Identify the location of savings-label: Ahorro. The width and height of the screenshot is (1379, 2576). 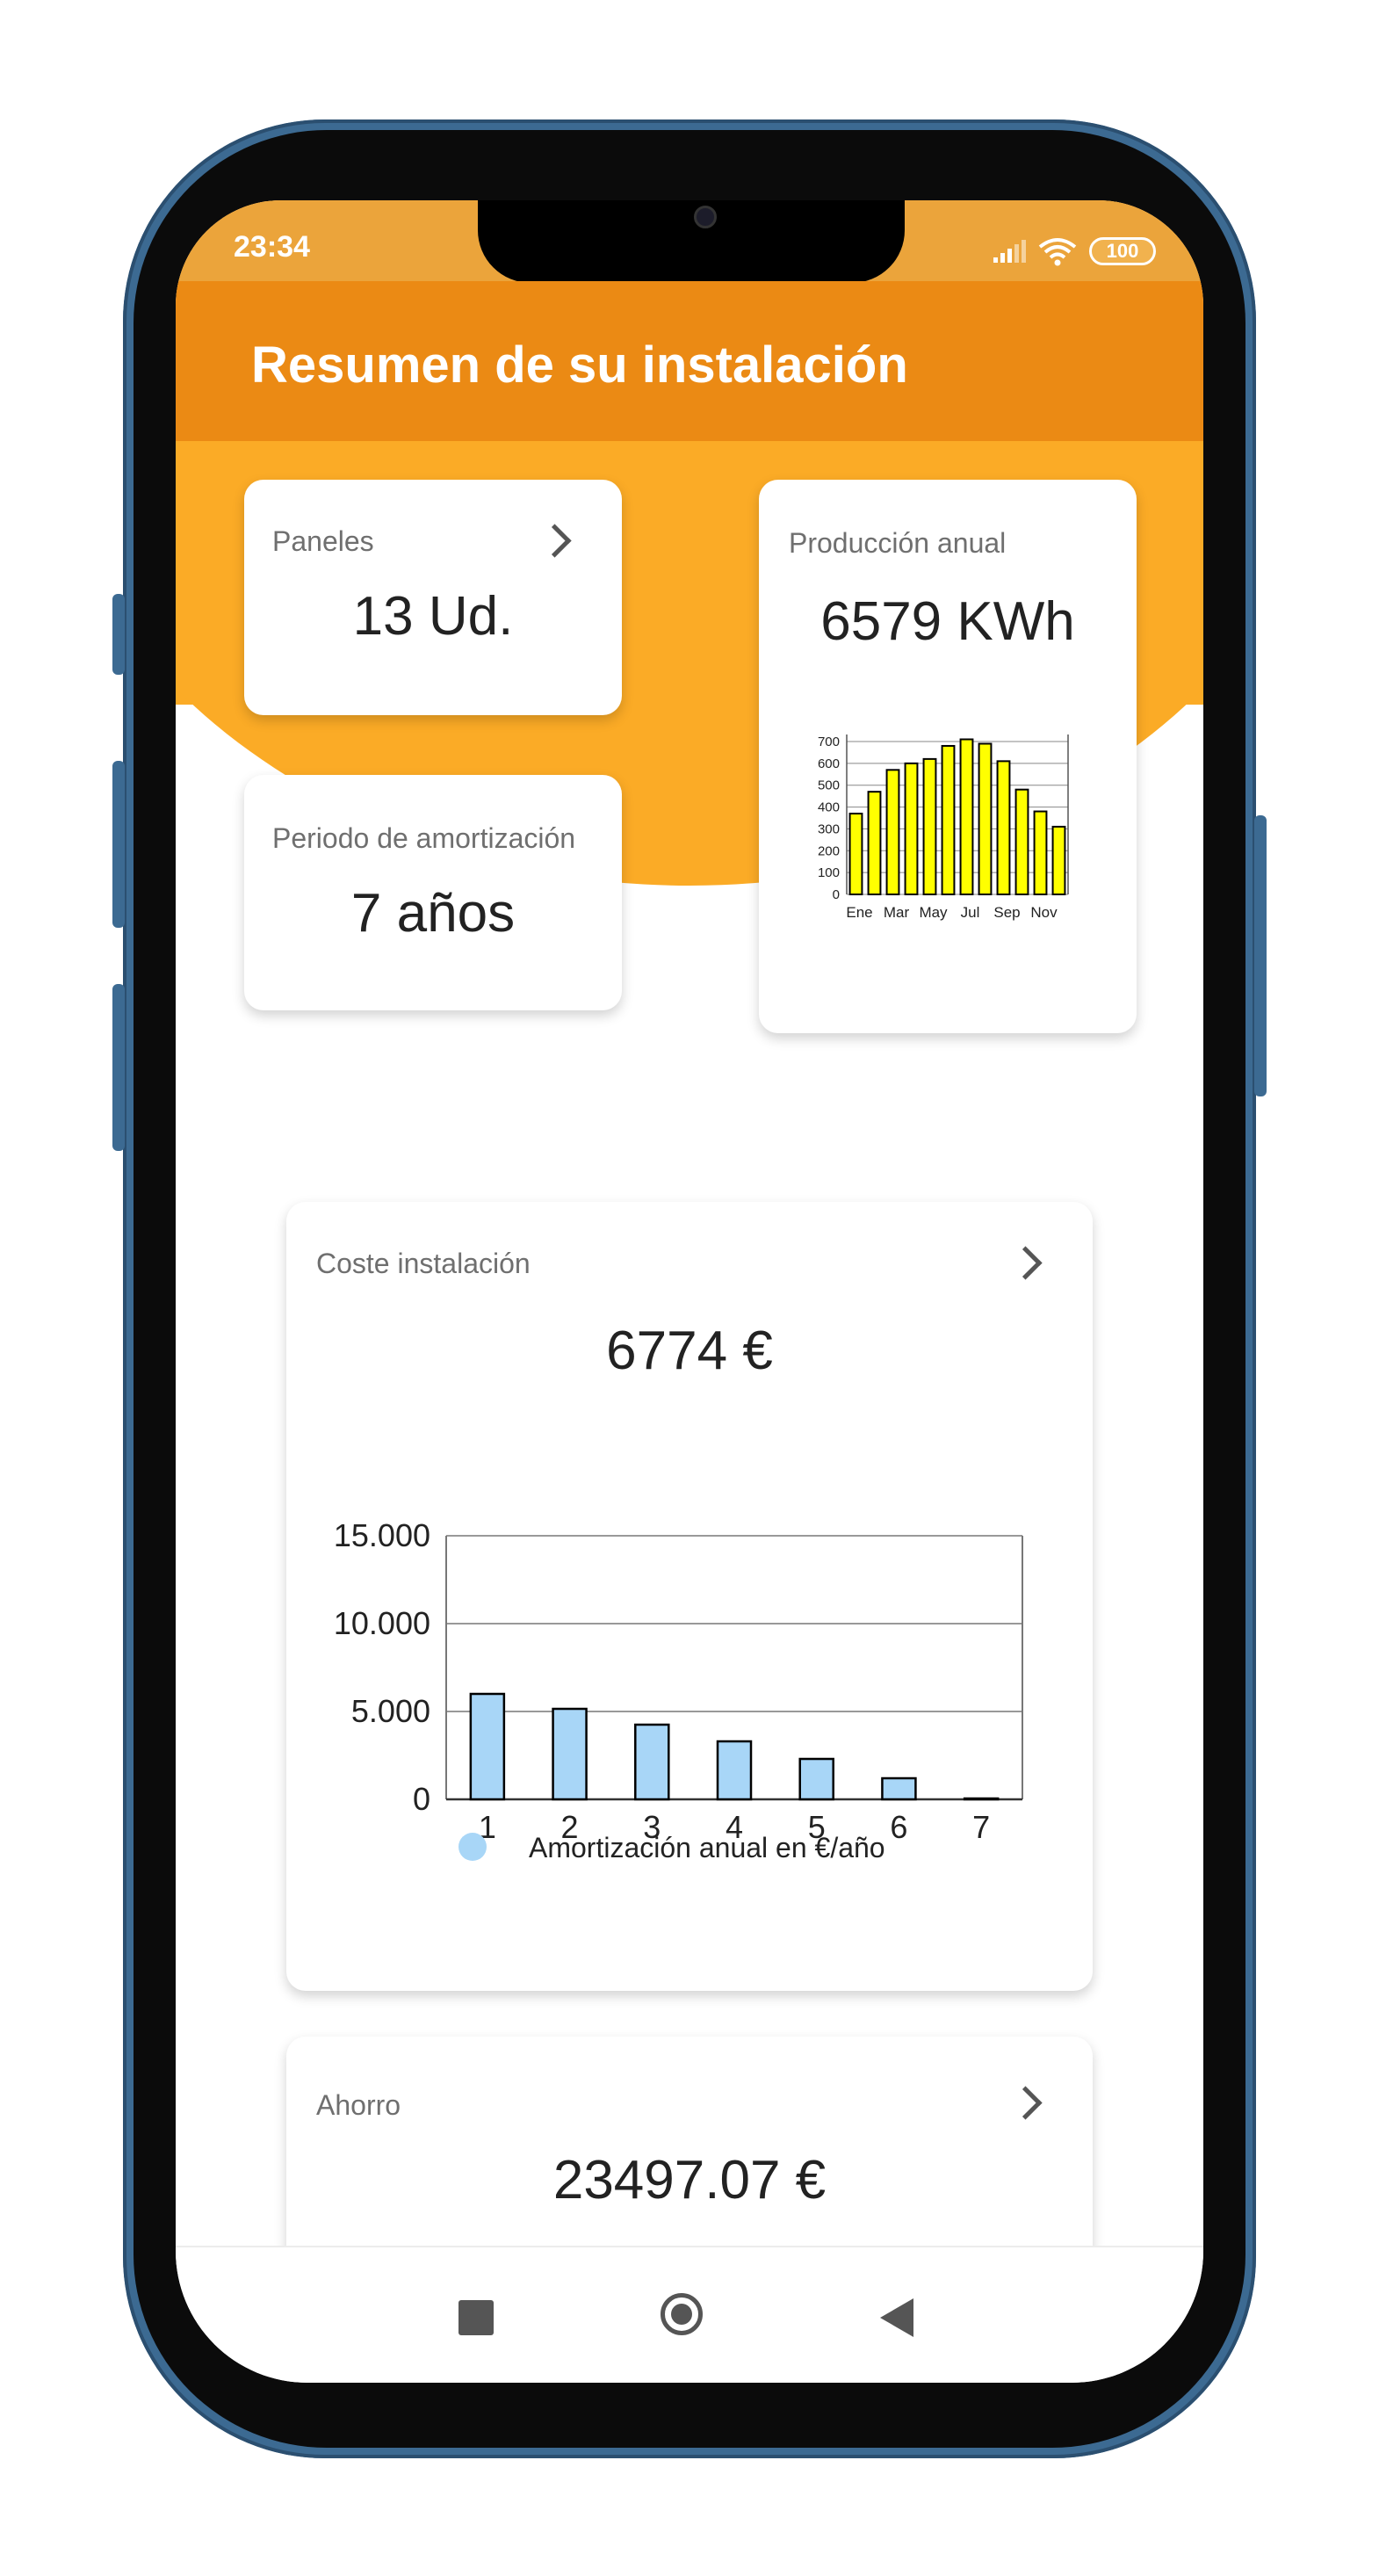
(358, 2105).